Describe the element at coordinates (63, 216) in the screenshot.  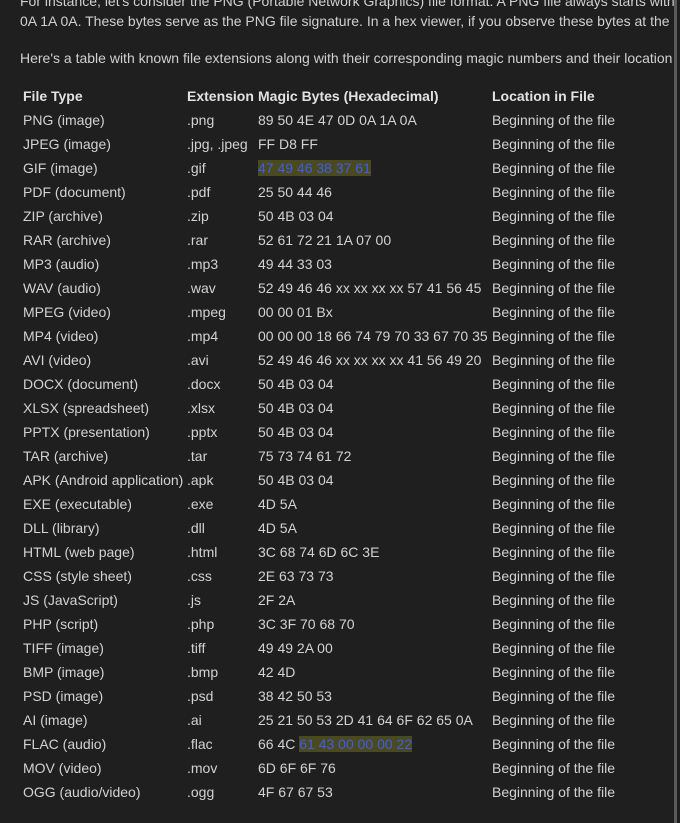
I see `cell-file-type: ZIP (archive)` at that location.